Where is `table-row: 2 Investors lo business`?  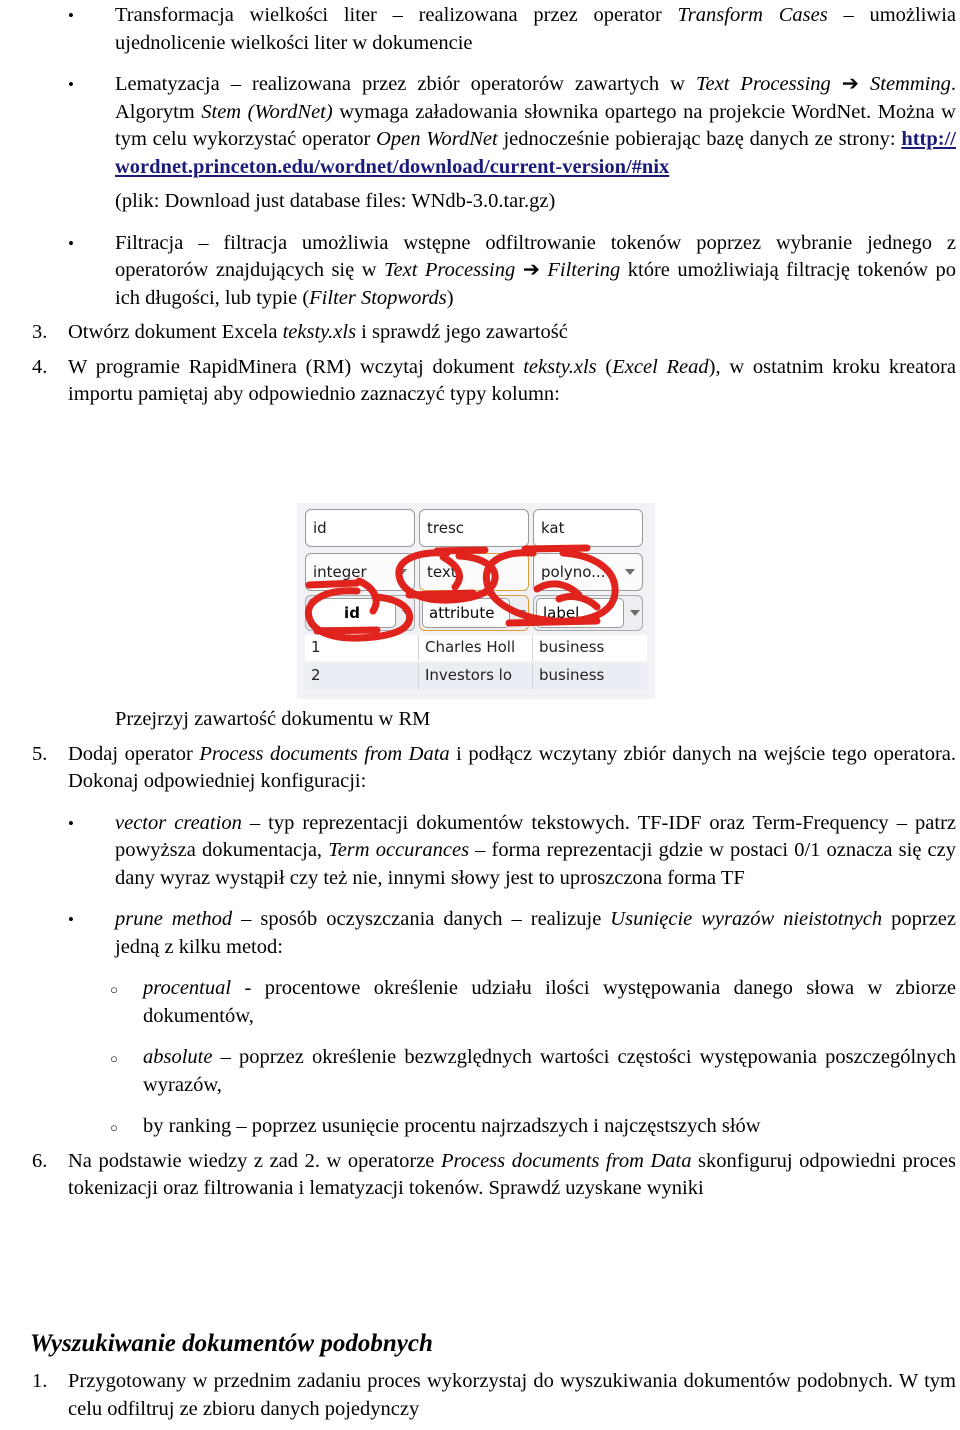
table-row: 2 Investors lo business is located at coordinates (476, 676).